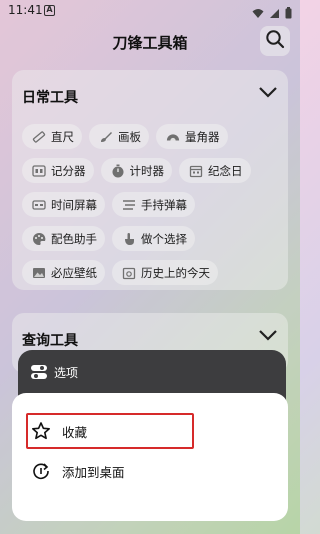 The width and height of the screenshot is (320, 534). What do you see at coordinates (93, 472) in the screenshot?
I see `add-to-desktop-label: 添加到桌面` at bounding box center [93, 472].